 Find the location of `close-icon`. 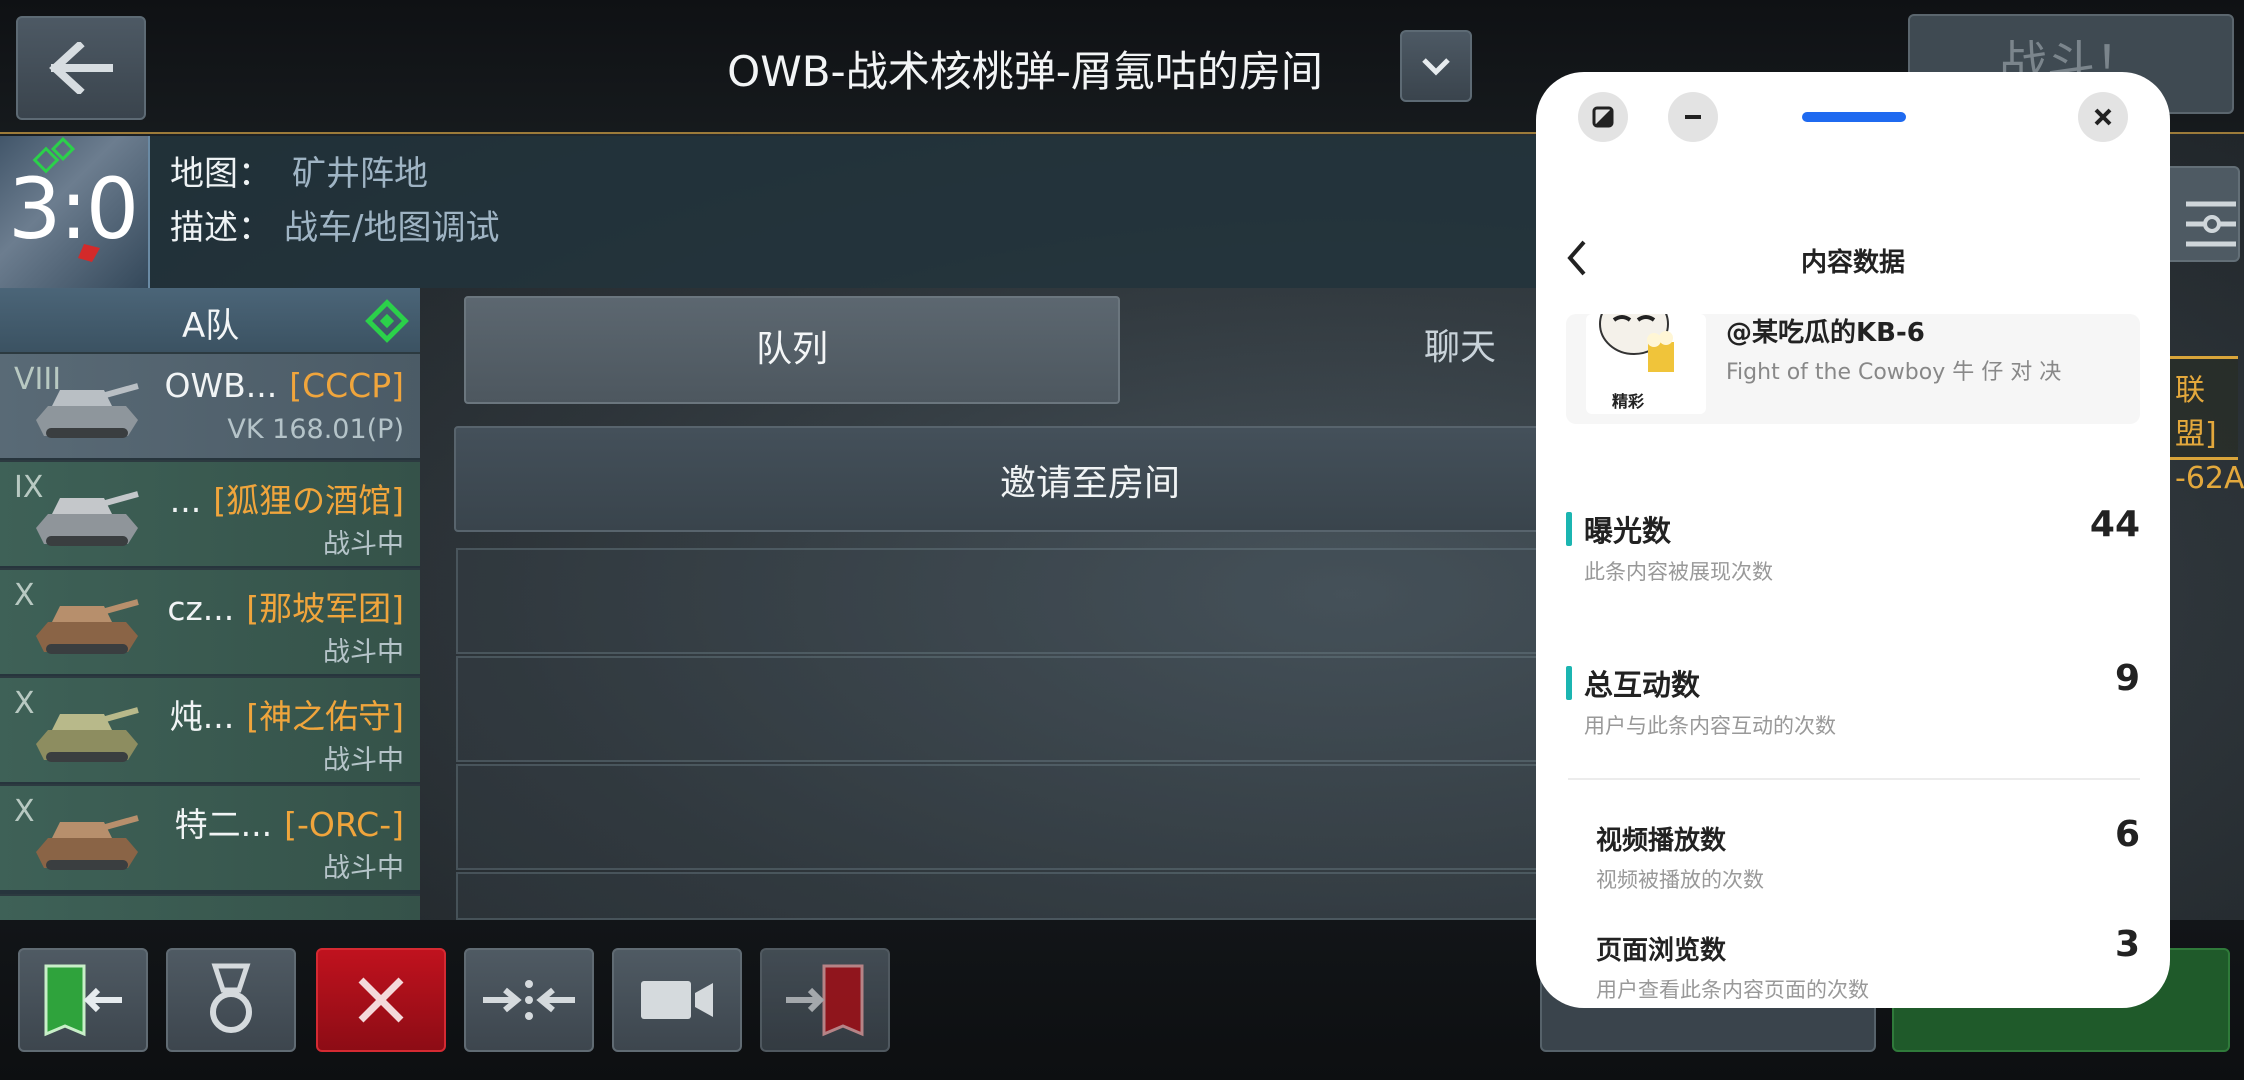

close-icon is located at coordinates (2103, 117).